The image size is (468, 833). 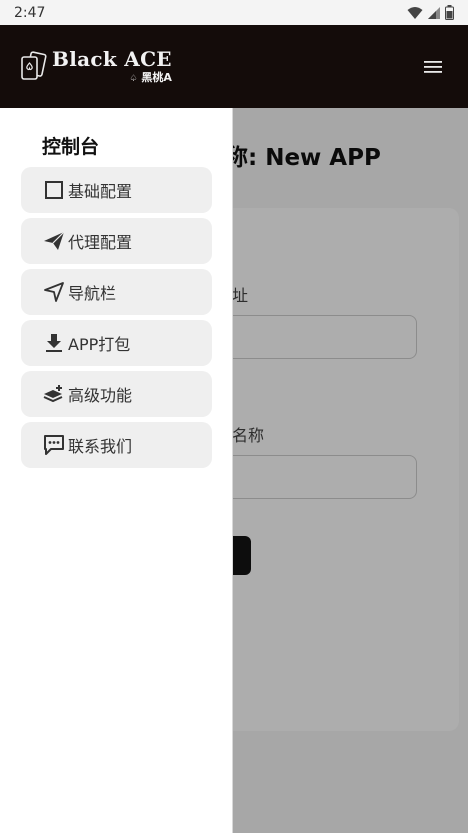 I want to click on layers-plus-icon, so click(x=54, y=394).